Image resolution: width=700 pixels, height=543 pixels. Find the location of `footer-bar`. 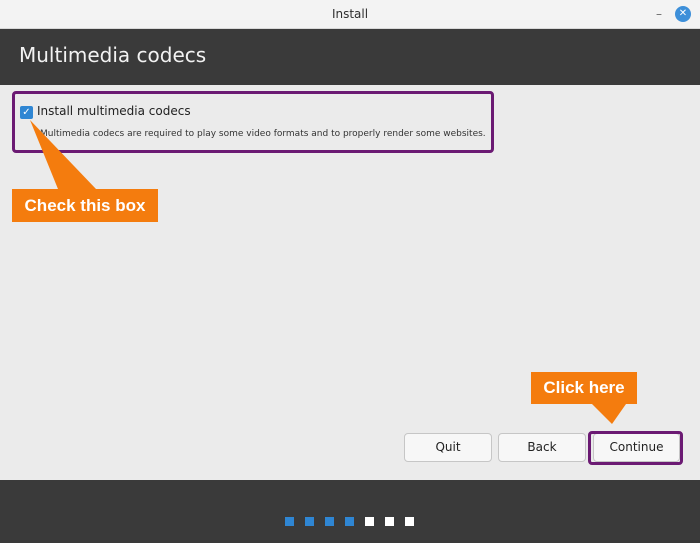

footer-bar is located at coordinates (350, 511).